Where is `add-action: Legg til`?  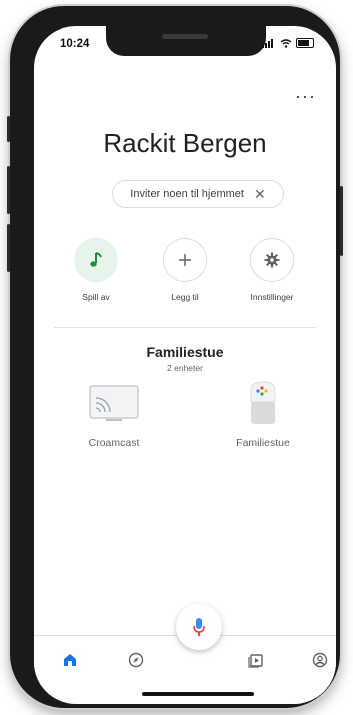
add-action: Legg til is located at coordinates (185, 270).